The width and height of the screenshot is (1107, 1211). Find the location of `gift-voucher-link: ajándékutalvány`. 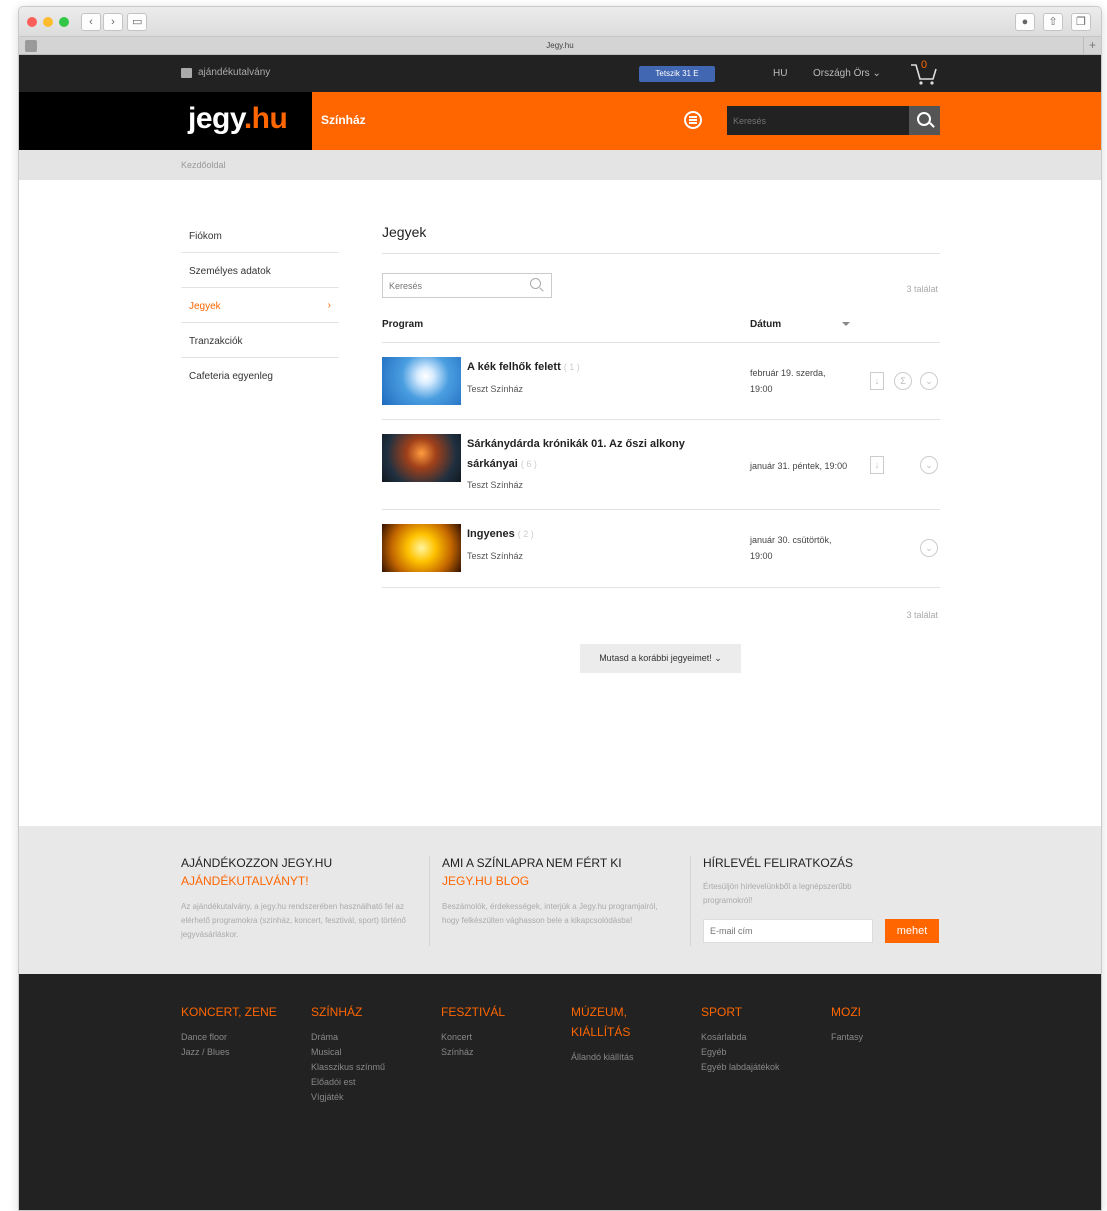

gift-voucher-link: ajándékutalvány is located at coordinates (225, 72).